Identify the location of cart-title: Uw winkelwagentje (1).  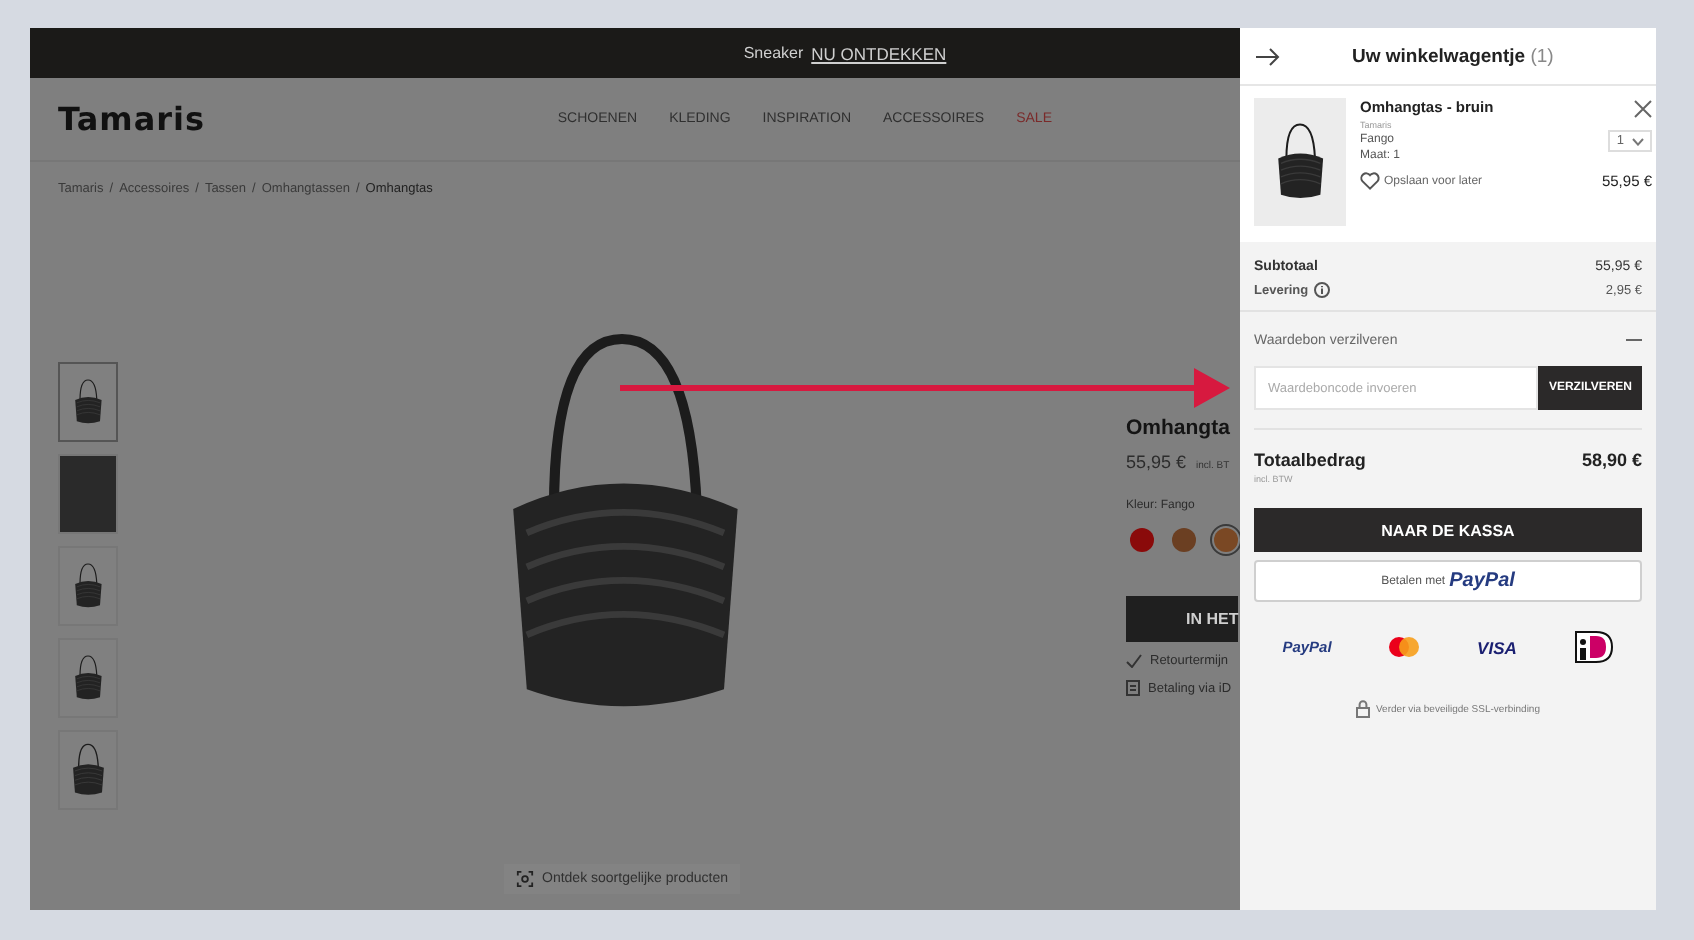
(1453, 56).